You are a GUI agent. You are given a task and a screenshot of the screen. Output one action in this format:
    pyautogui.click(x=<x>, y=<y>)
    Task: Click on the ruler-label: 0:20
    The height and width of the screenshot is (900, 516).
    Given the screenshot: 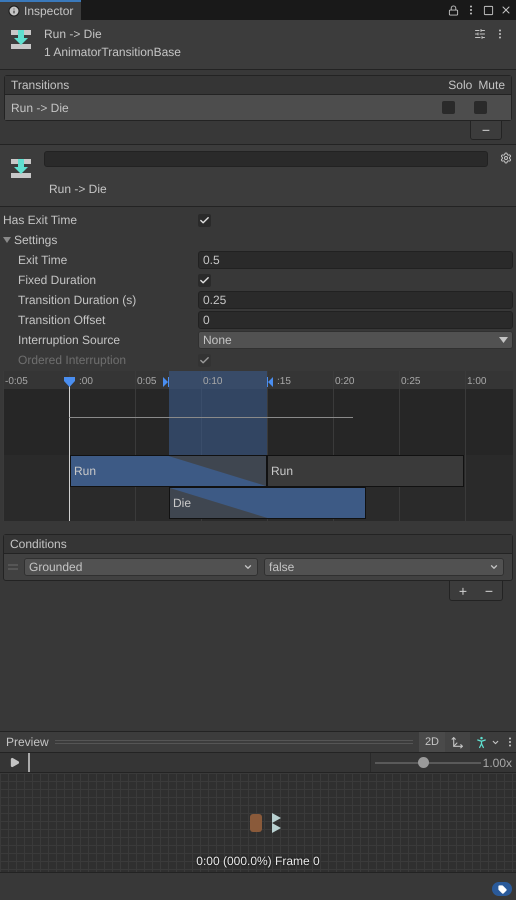 What is the action you would take?
    pyautogui.click(x=344, y=382)
    